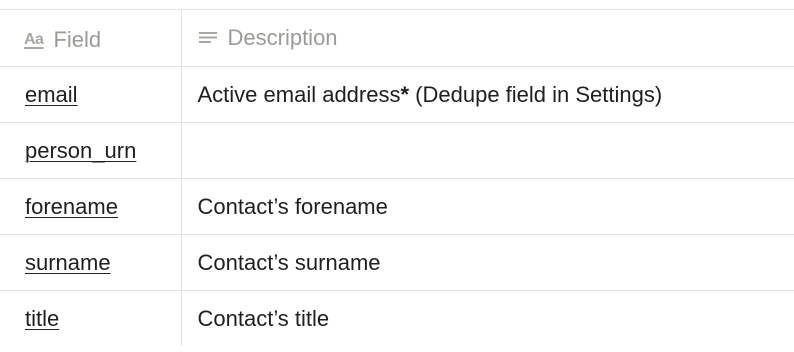 The width and height of the screenshot is (794, 352). I want to click on column-header-description: Description, so click(487, 38).